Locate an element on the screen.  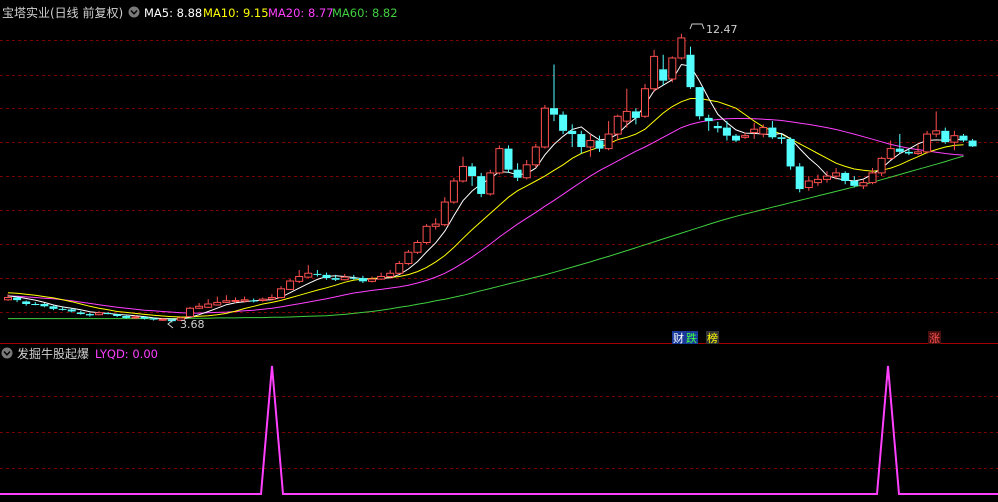
low-price-label: 3.68 is located at coordinates (192, 324).